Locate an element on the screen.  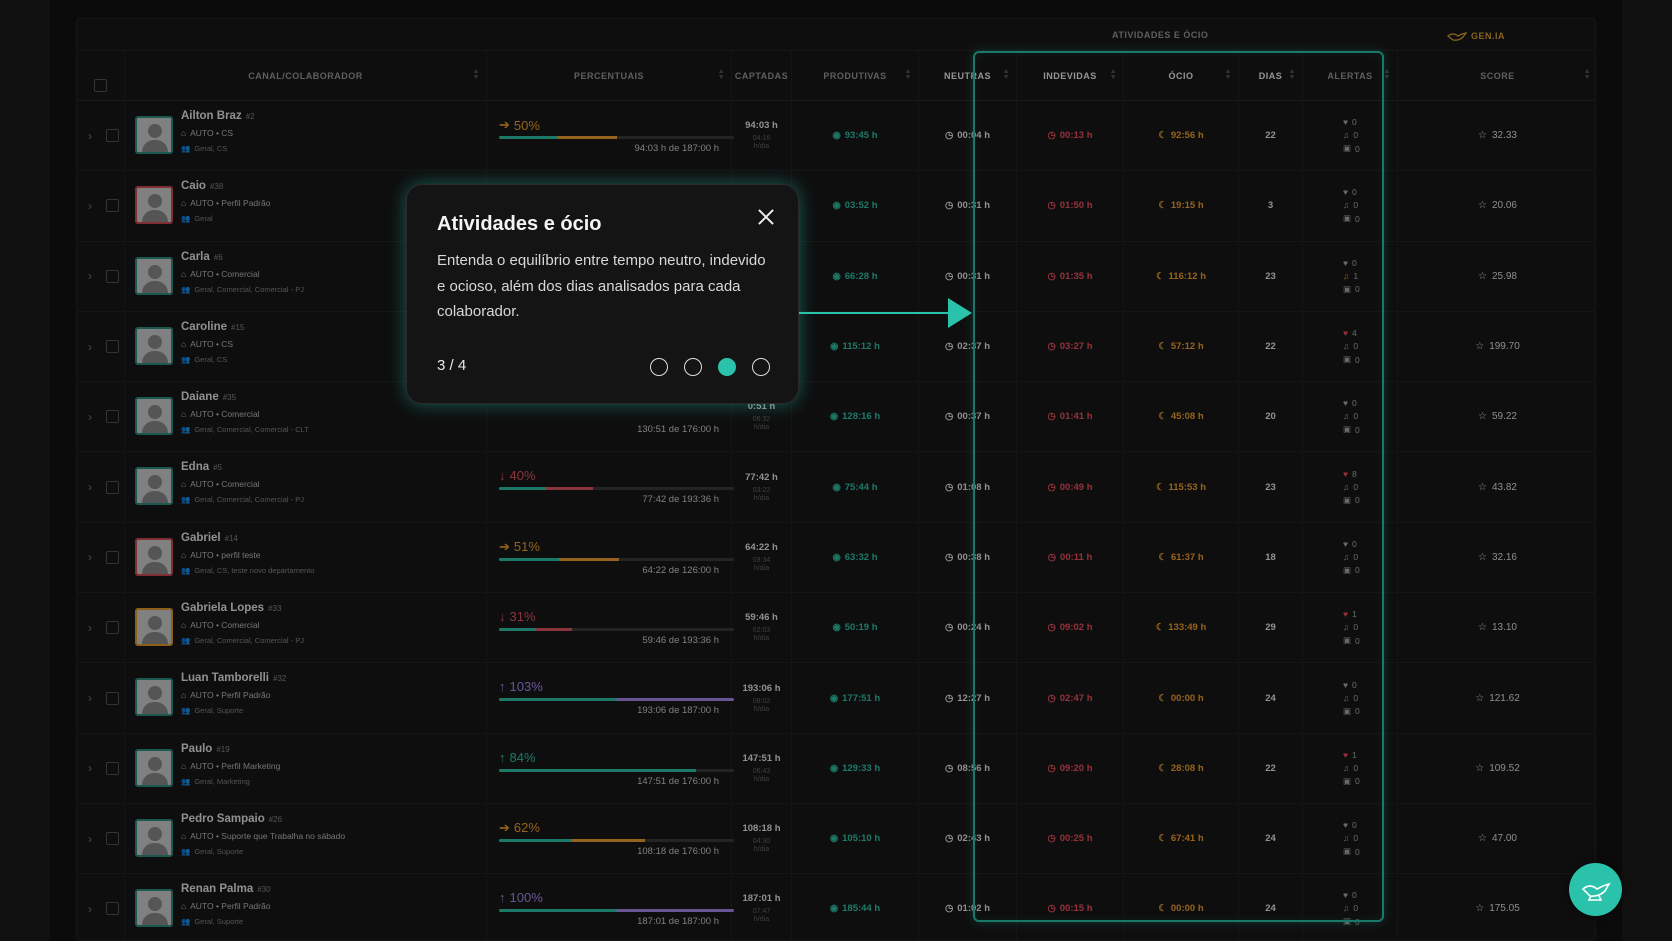
genia-header: GEN.IA is located at coordinates (1476, 36).